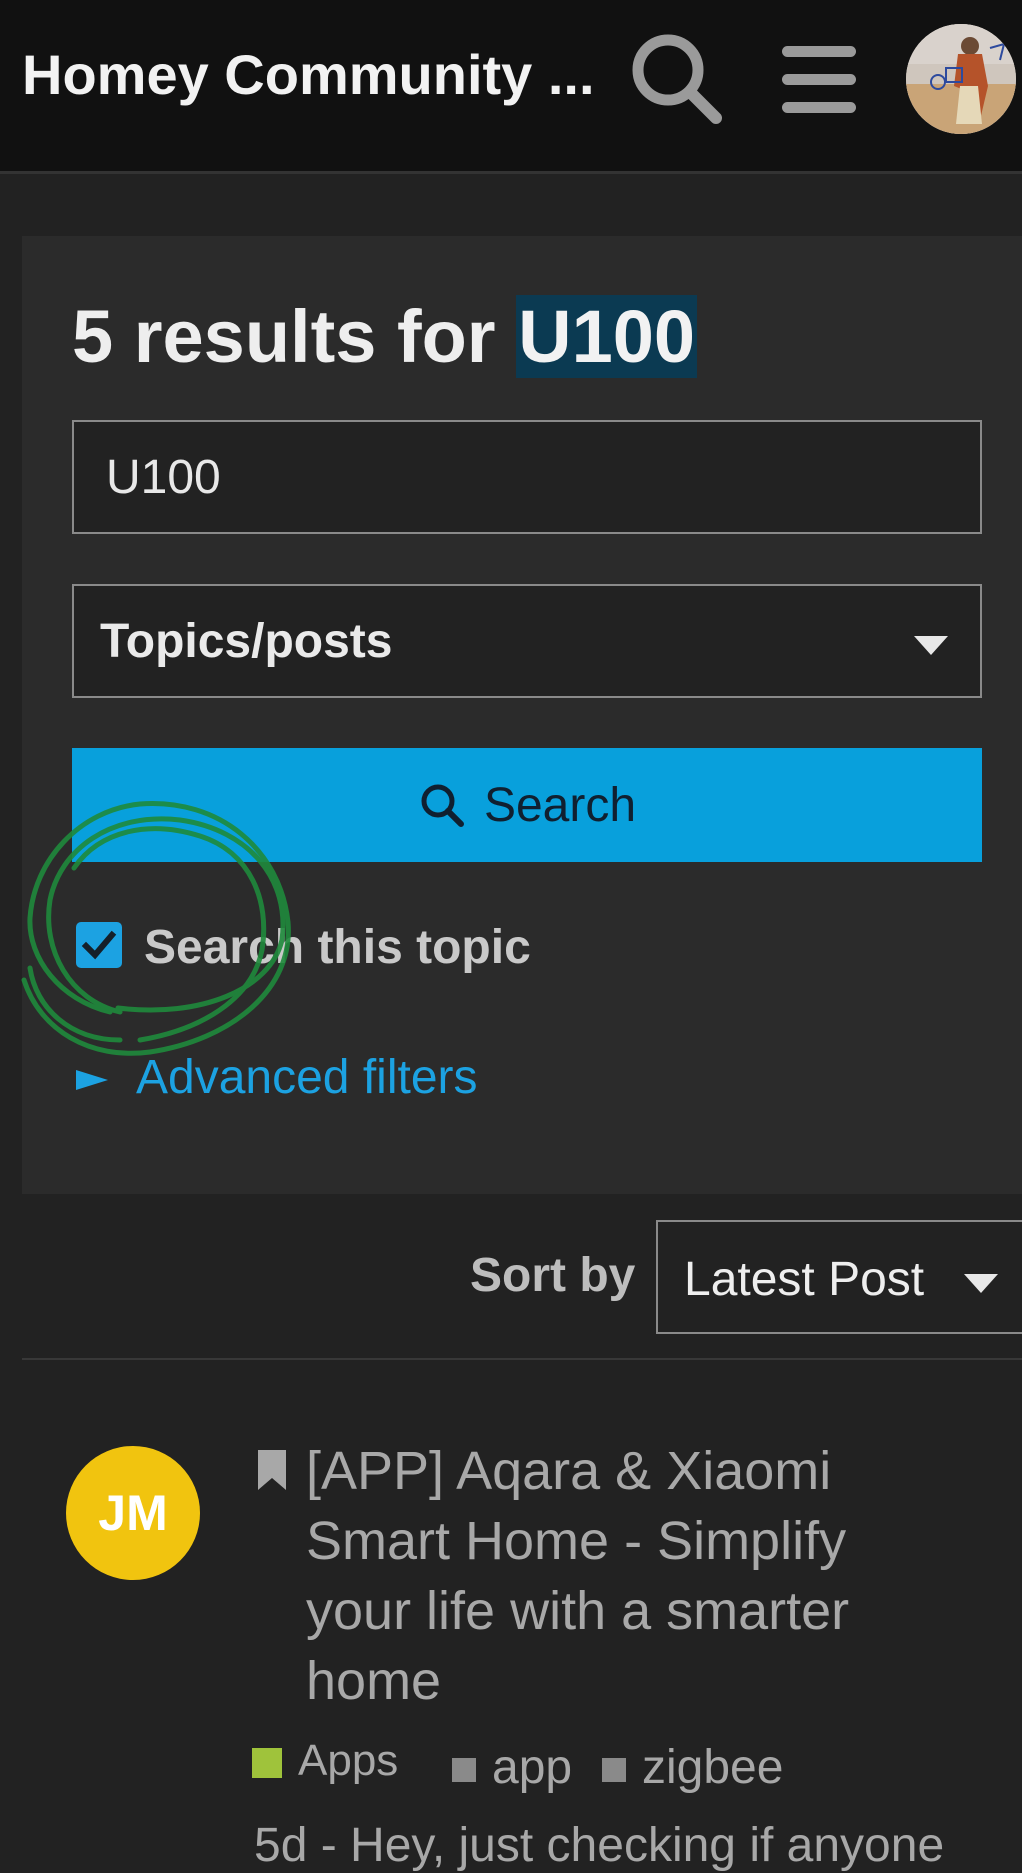 The height and width of the screenshot is (1873, 1022). I want to click on search-this-topic-checkbox, so click(99, 945).